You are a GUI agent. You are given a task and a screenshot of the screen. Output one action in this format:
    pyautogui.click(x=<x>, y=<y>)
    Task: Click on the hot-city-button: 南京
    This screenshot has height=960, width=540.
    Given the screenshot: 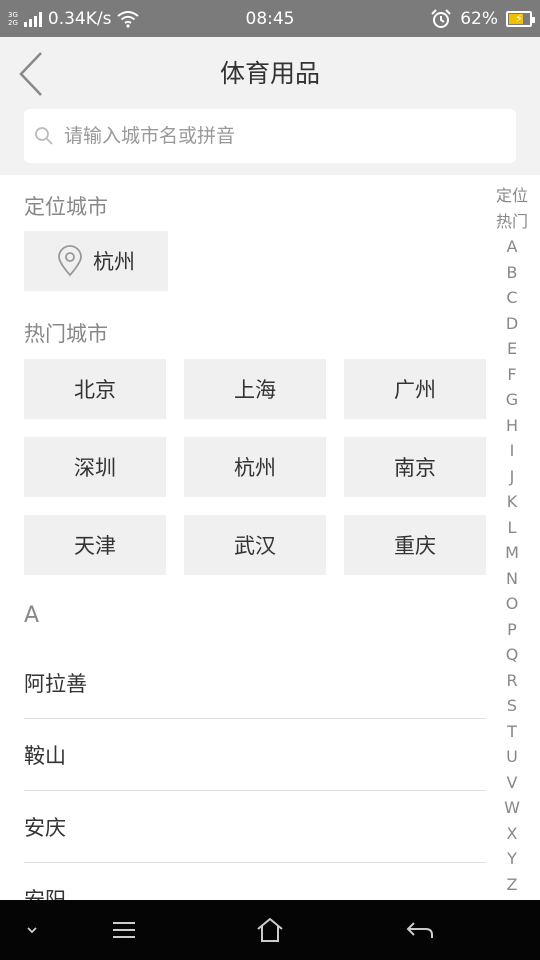 What is the action you would take?
    pyautogui.click(x=415, y=467)
    